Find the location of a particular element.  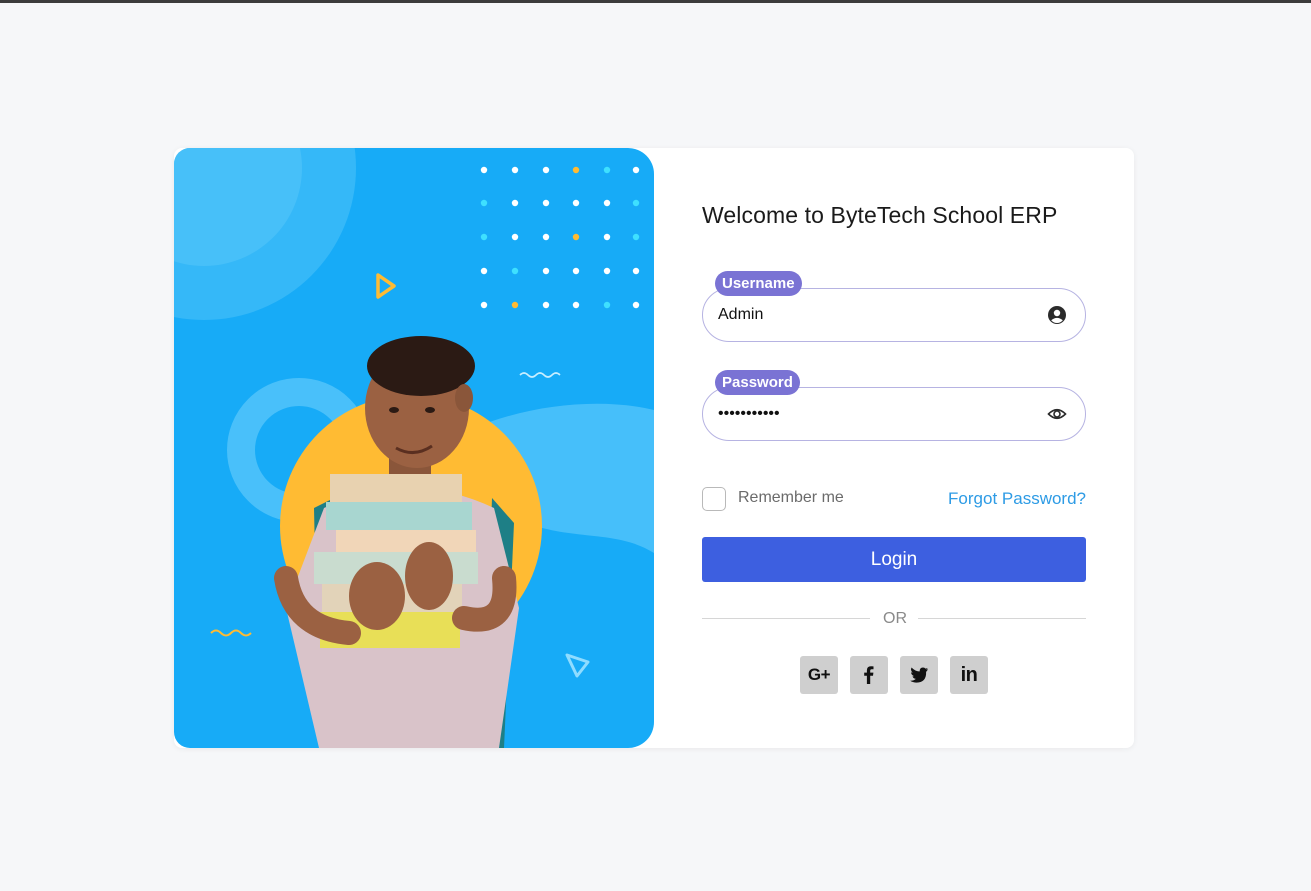

password-field: Password ••••••••••• is located at coordinates (894, 405).